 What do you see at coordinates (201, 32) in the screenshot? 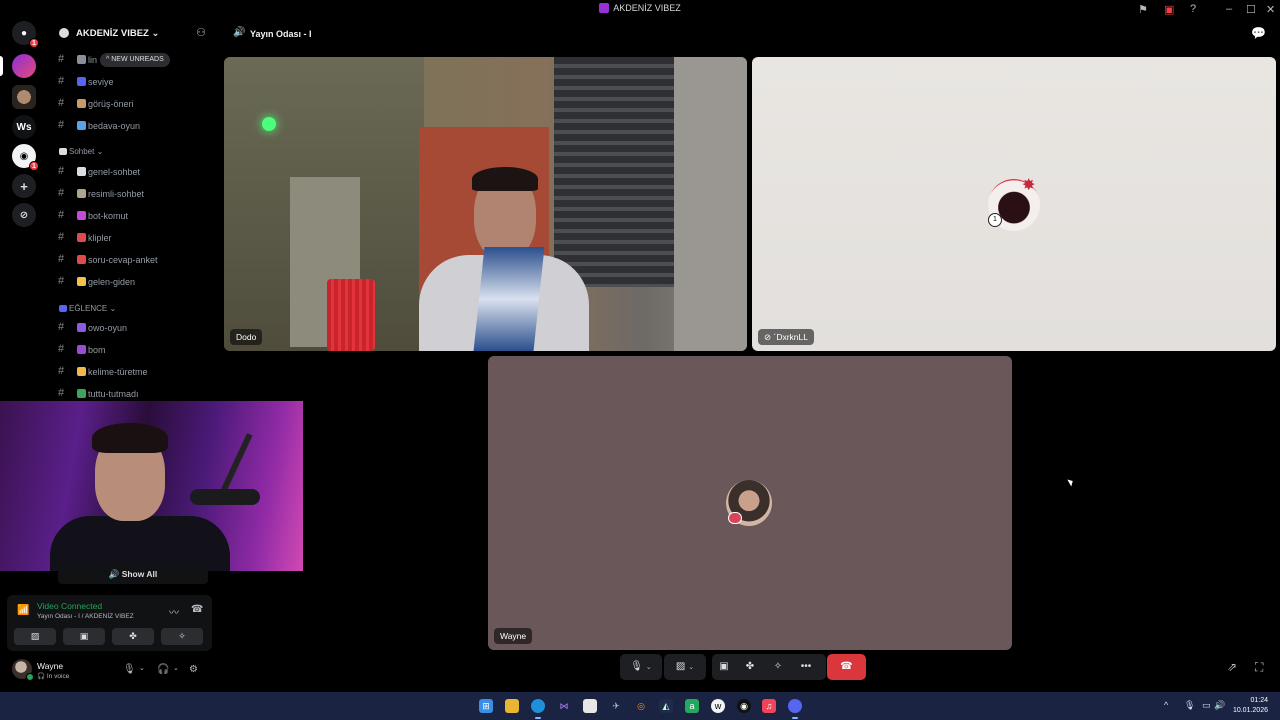
I see `invite-people-icon: ⚇` at bounding box center [201, 32].